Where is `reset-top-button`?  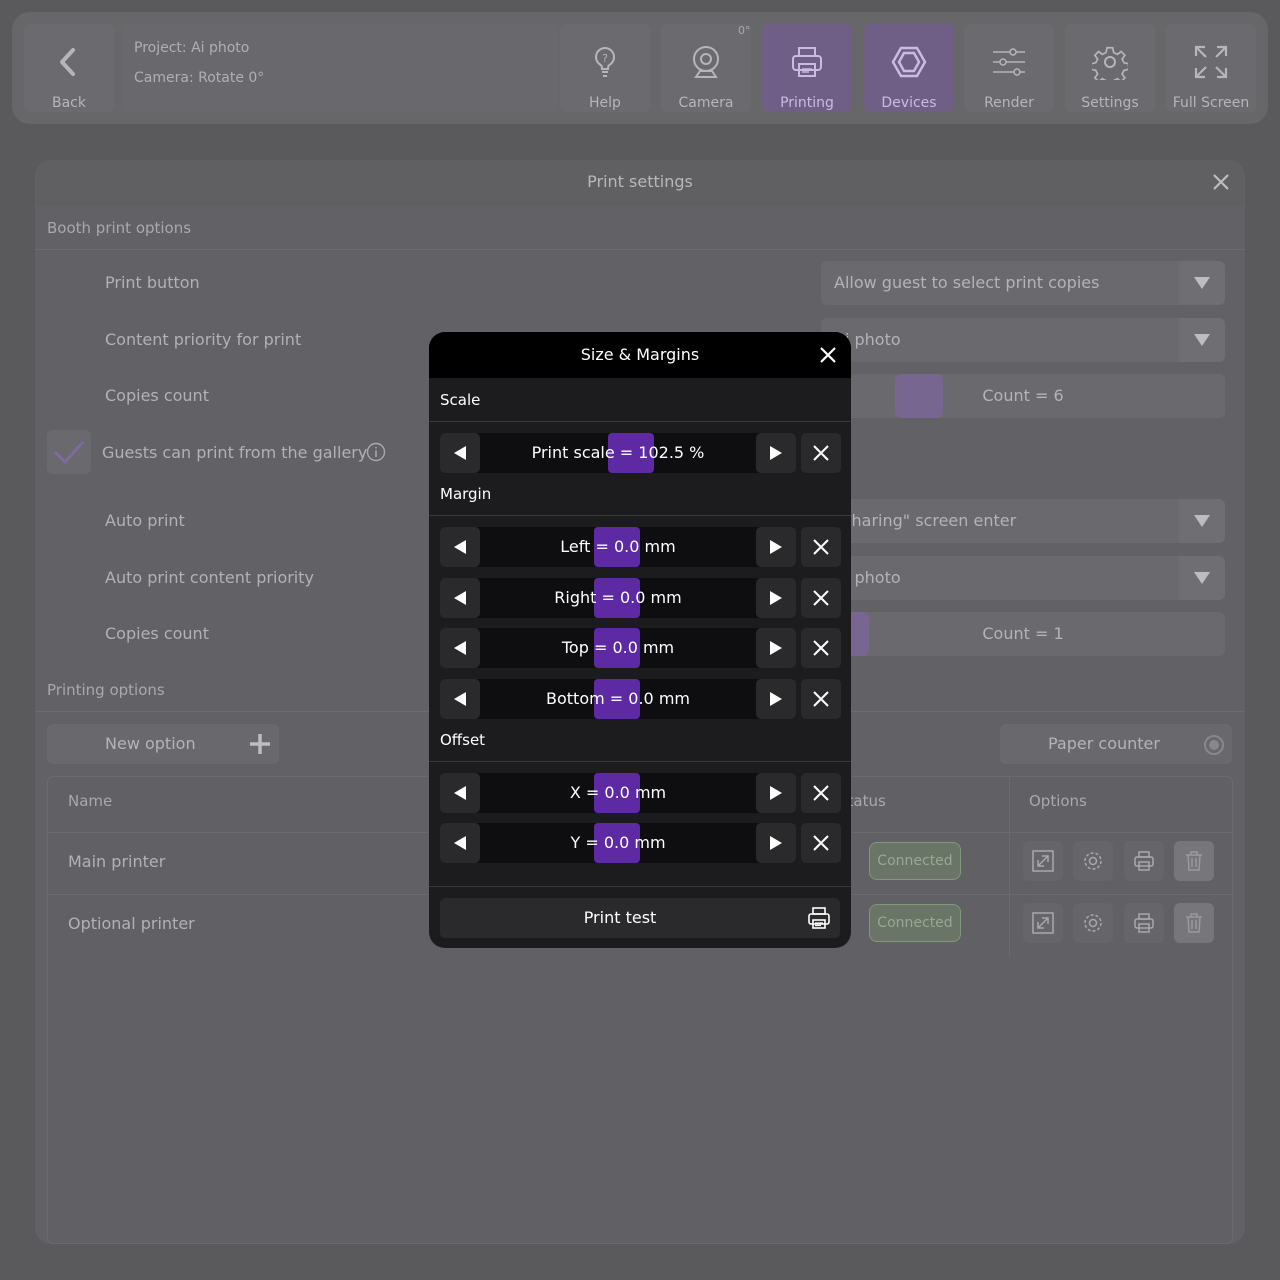 reset-top-button is located at coordinates (821, 648).